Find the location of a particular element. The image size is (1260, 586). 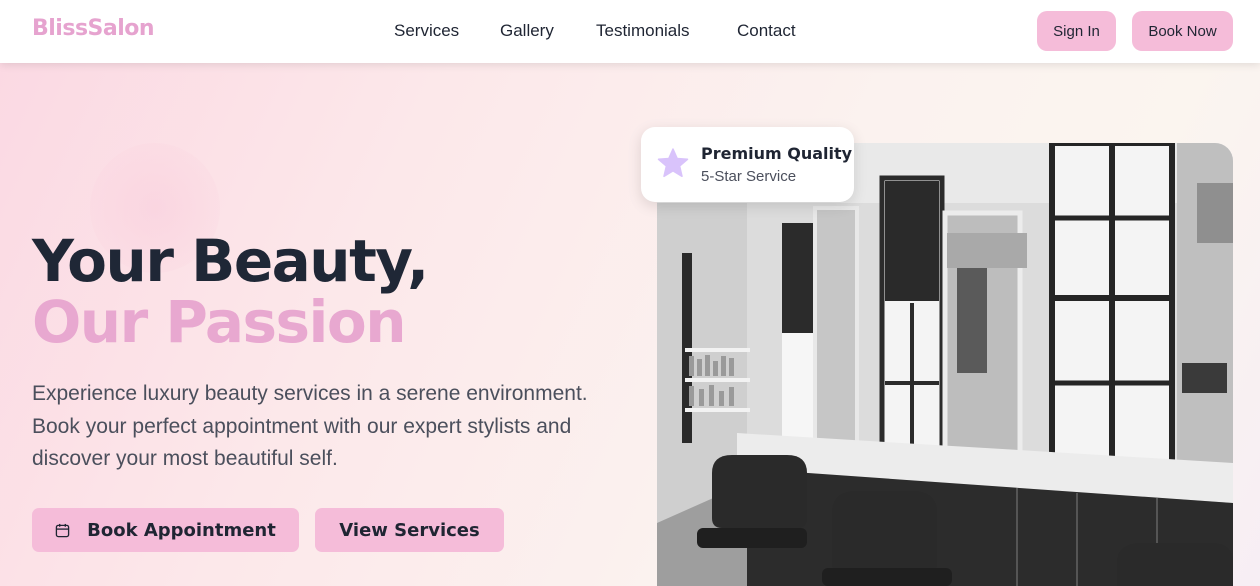

hero-headline-accent: Our Passion is located at coordinates (219, 322).